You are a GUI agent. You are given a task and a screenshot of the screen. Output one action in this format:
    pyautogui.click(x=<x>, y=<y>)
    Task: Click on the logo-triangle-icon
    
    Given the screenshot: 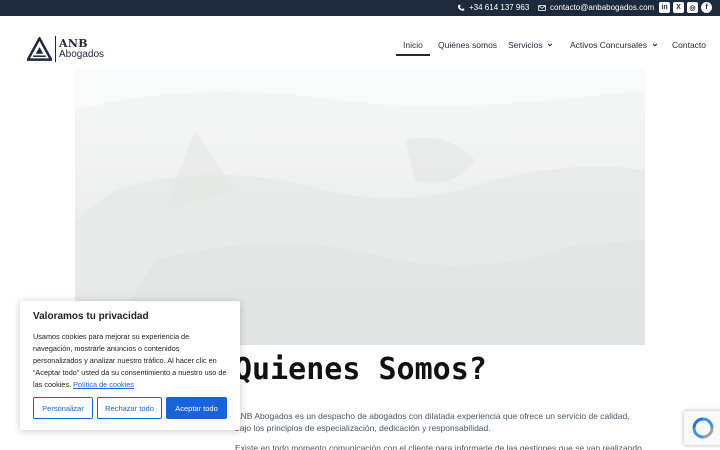 What is the action you would take?
    pyautogui.click(x=39, y=49)
    